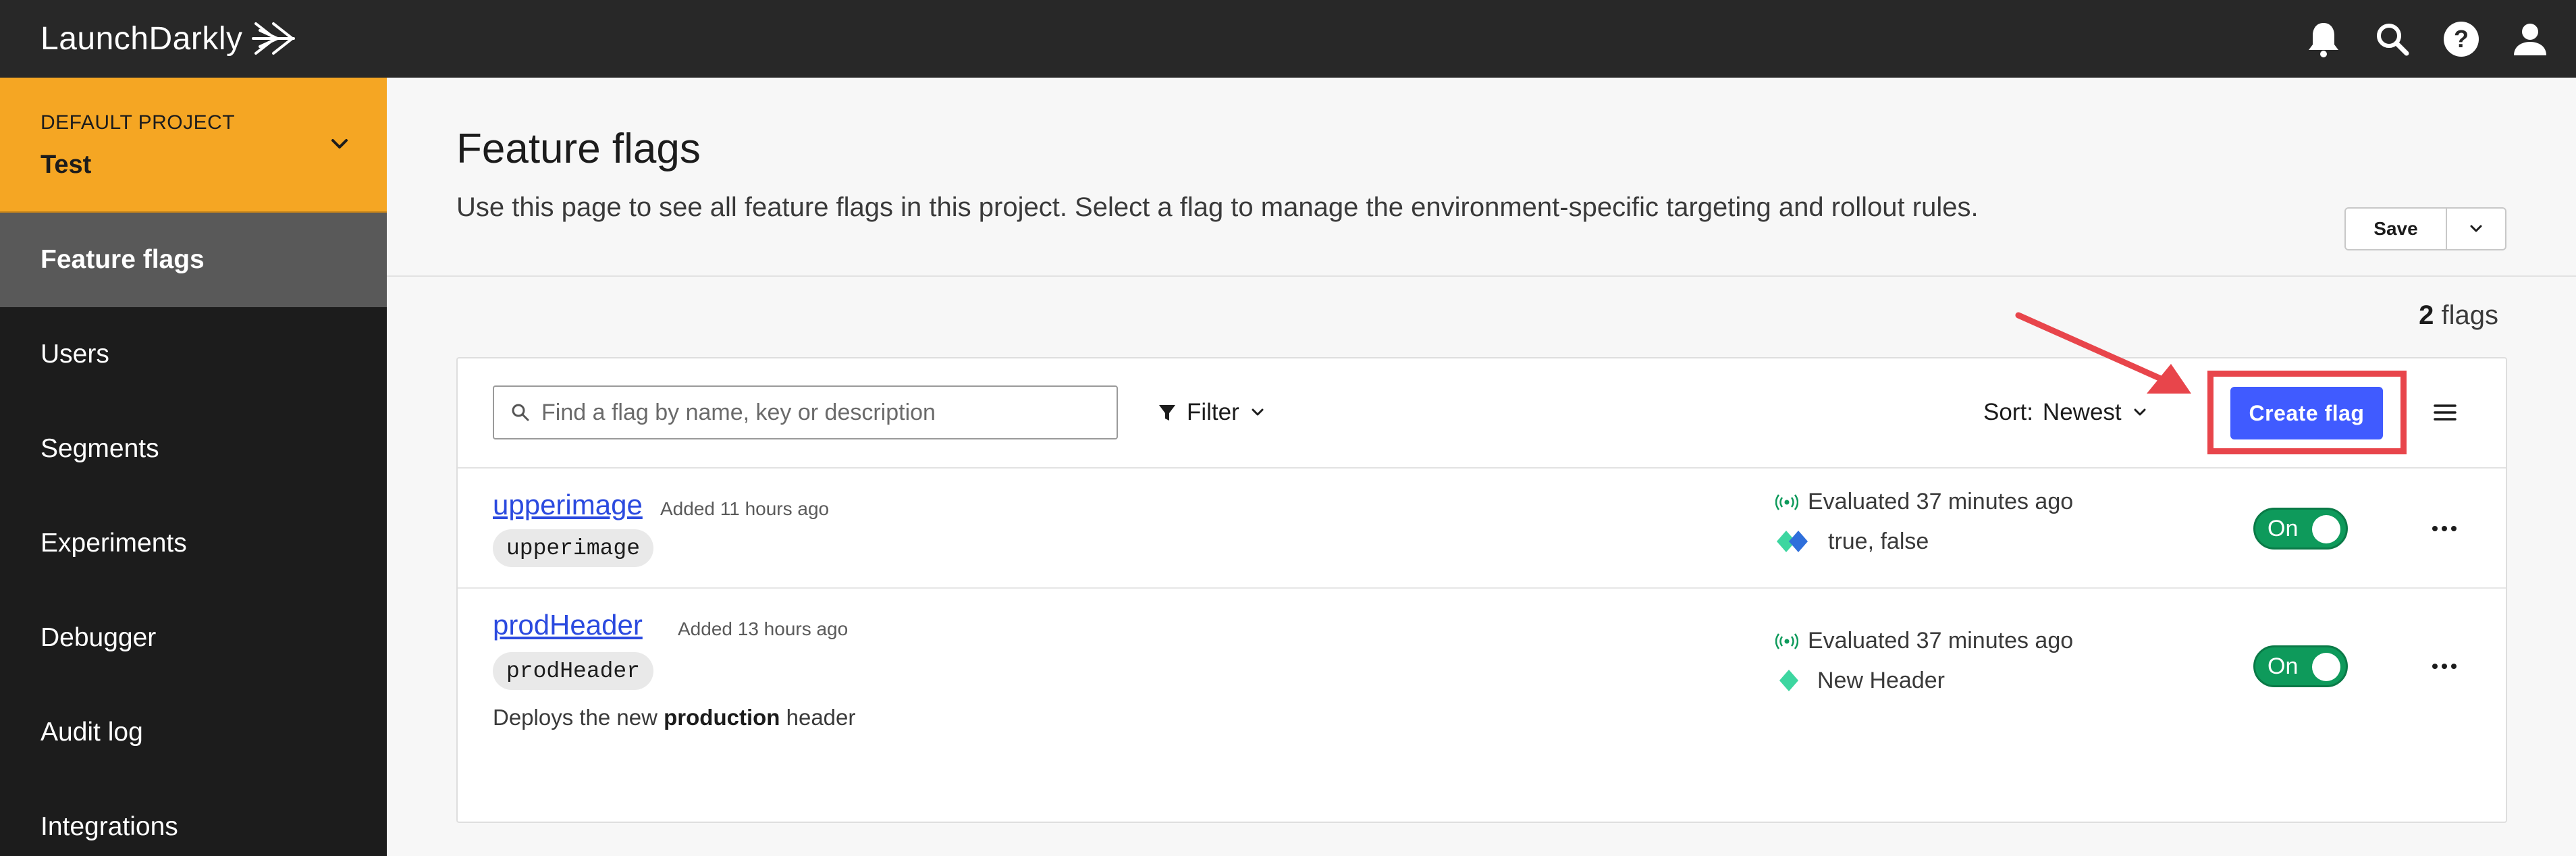 This screenshot has height=856, width=2576. I want to click on flag-key-badge: upperimage, so click(574, 548).